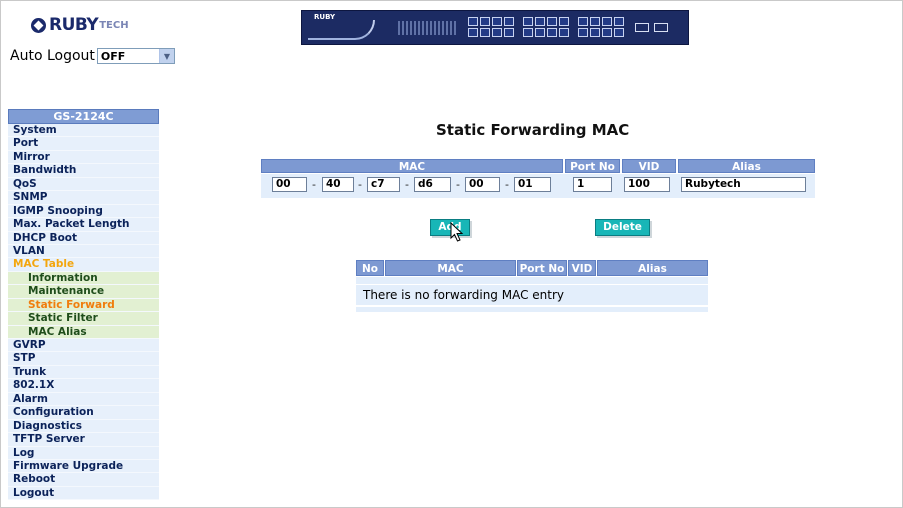 Image resolution: width=903 pixels, height=508 pixels. I want to click on alias-input: Rubytech, so click(743, 184).